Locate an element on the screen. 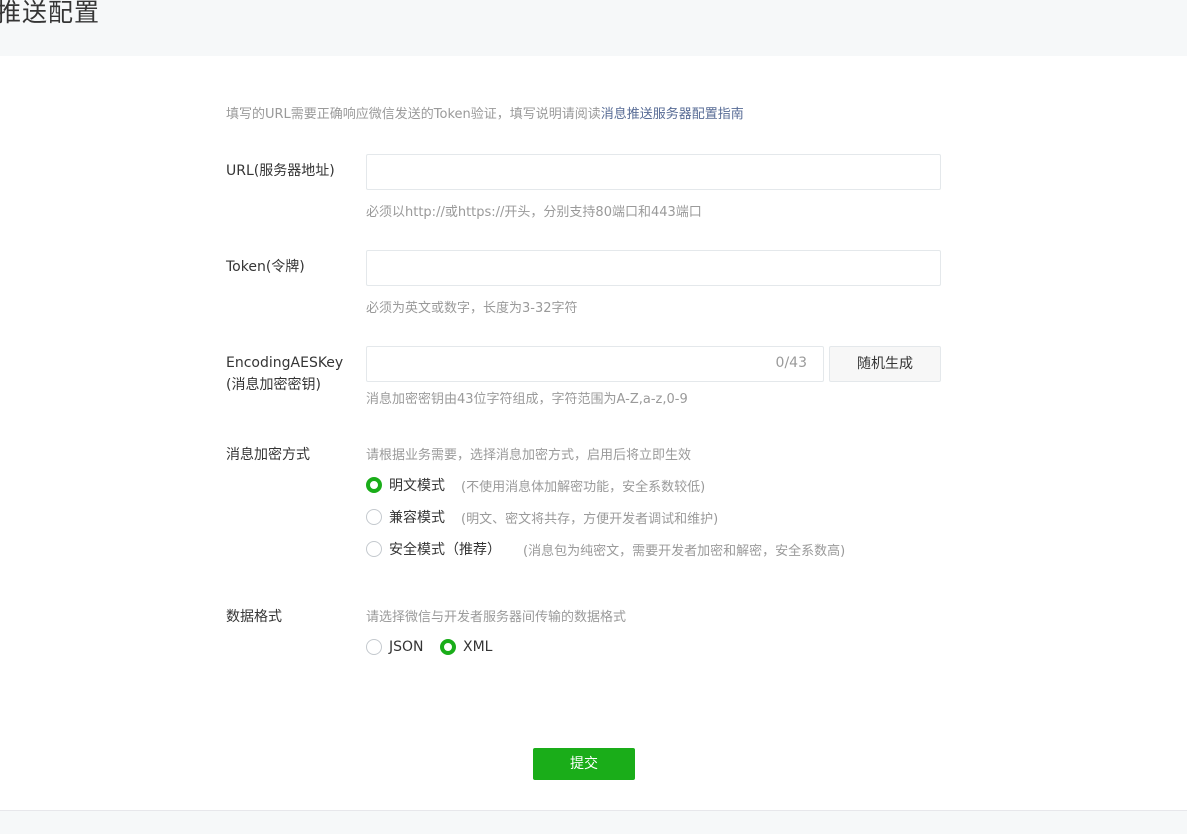 This screenshot has height=834, width=1187. config-guide-link: 消息推送服务器配置指南 is located at coordinates (672, 114).